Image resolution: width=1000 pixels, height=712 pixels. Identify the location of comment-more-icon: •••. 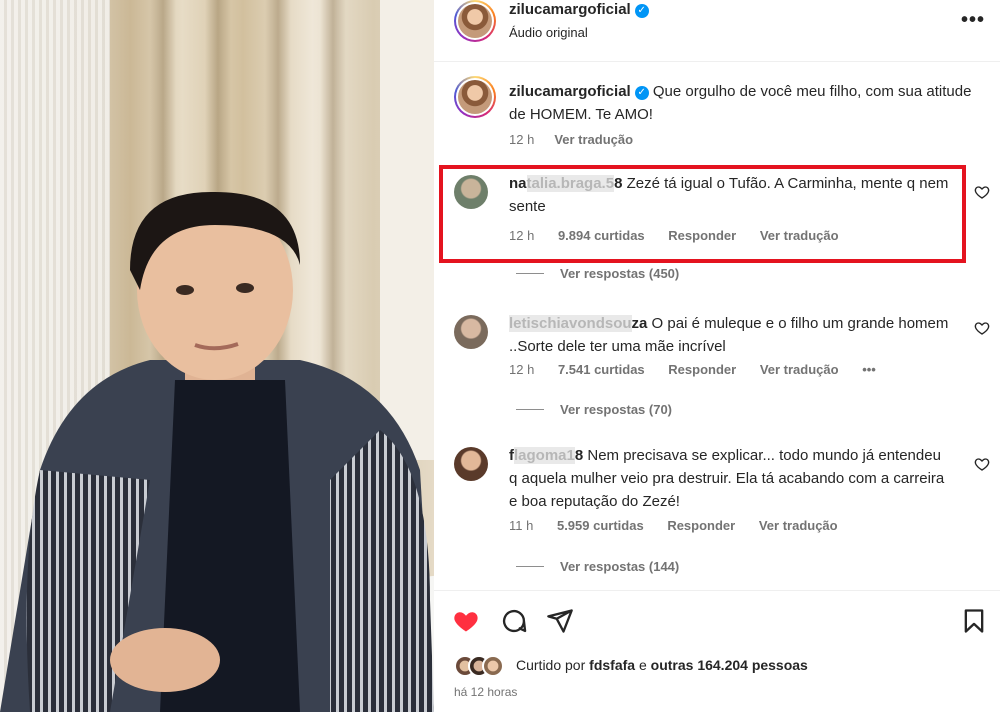
(869, 369).